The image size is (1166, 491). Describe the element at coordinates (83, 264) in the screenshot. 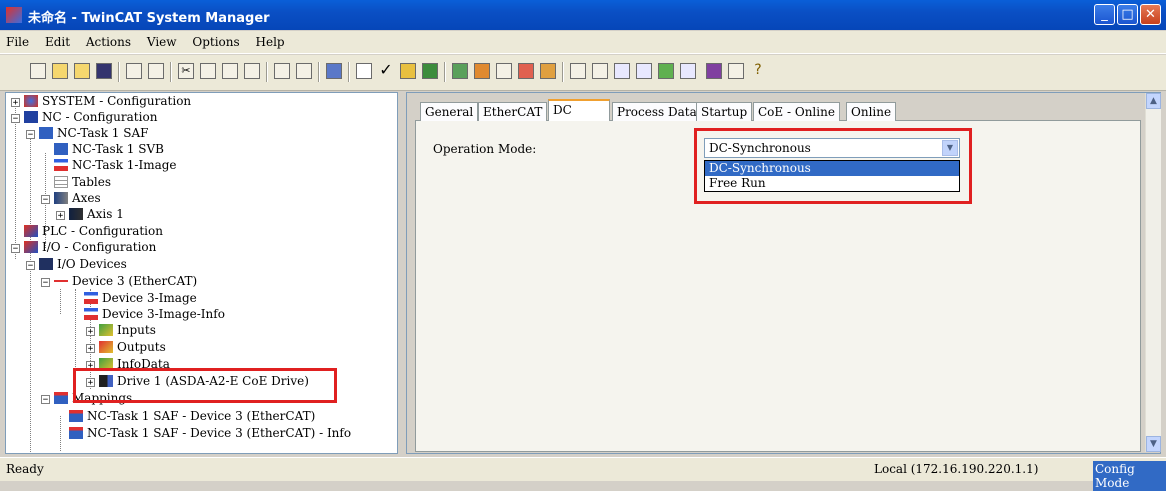

I see `tree-item-io-devices: I/O Devices` at that location.